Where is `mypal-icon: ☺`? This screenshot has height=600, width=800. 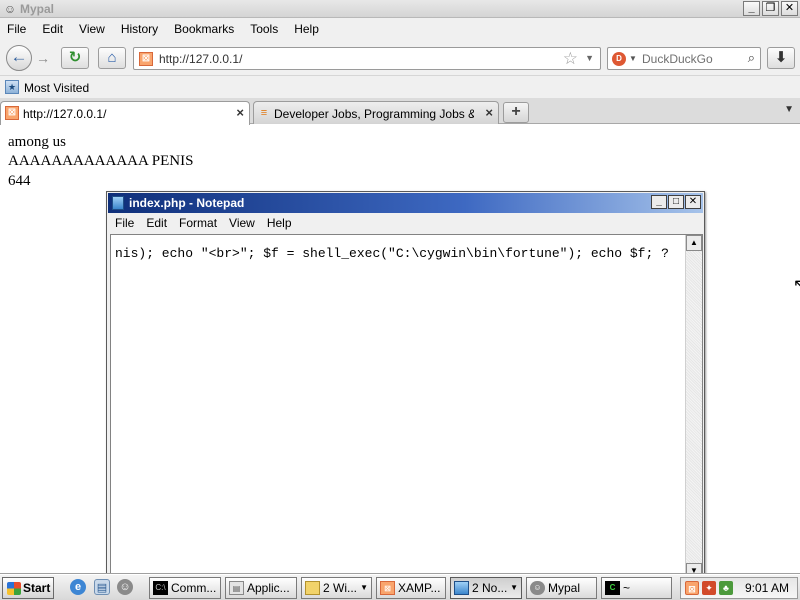
mypal-icon: ☺ is located at coordinates (537, 588).